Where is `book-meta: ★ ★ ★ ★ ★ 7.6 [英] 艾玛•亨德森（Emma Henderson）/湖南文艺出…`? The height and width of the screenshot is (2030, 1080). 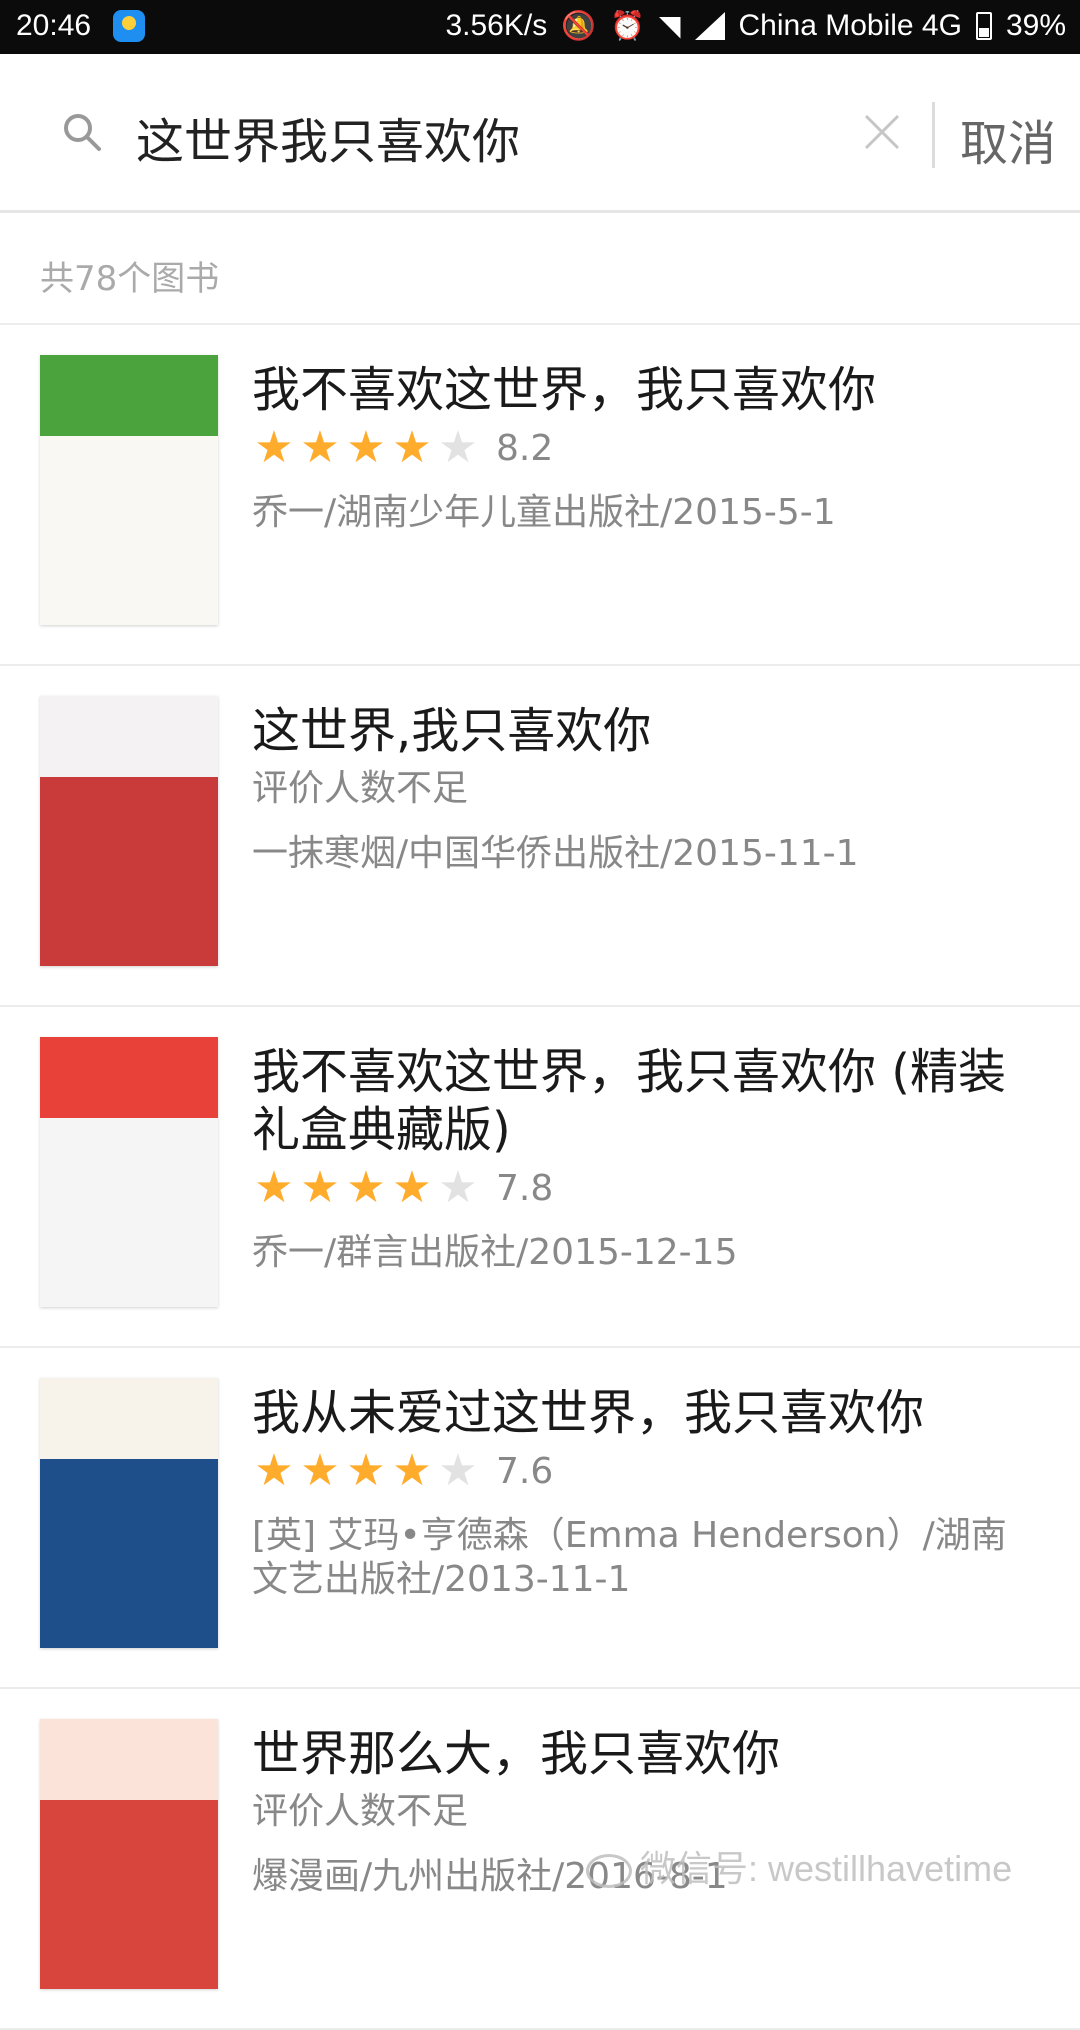
book-meta: ★ ★ ★ ★ ★ 7.6 [英] 艾玛•亨德森（Emma Henderson）/湖南文艺出… is located at coordinates (647, 1524).